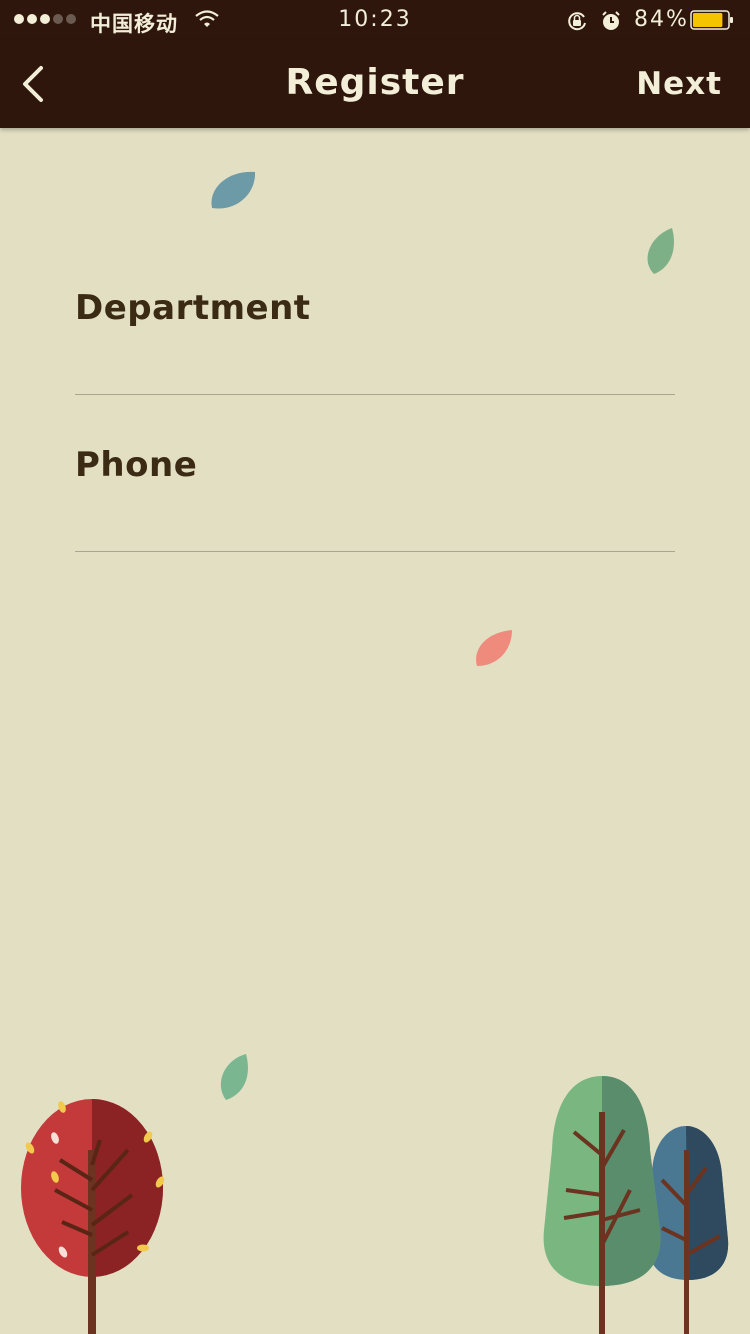 The image size is (750, 1334). I want to click on battery-percent: 84%, so click(661, 19).